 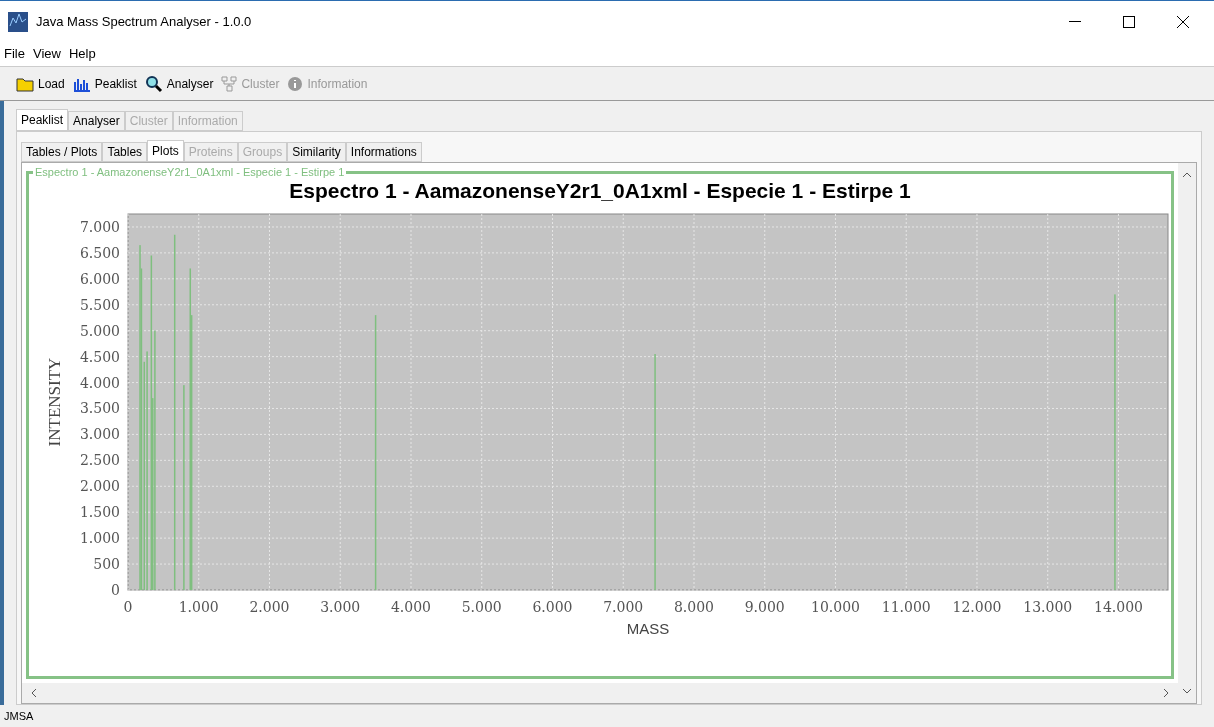 I want to click on y-tick-label: 7.000, so click(x=99, y=227).